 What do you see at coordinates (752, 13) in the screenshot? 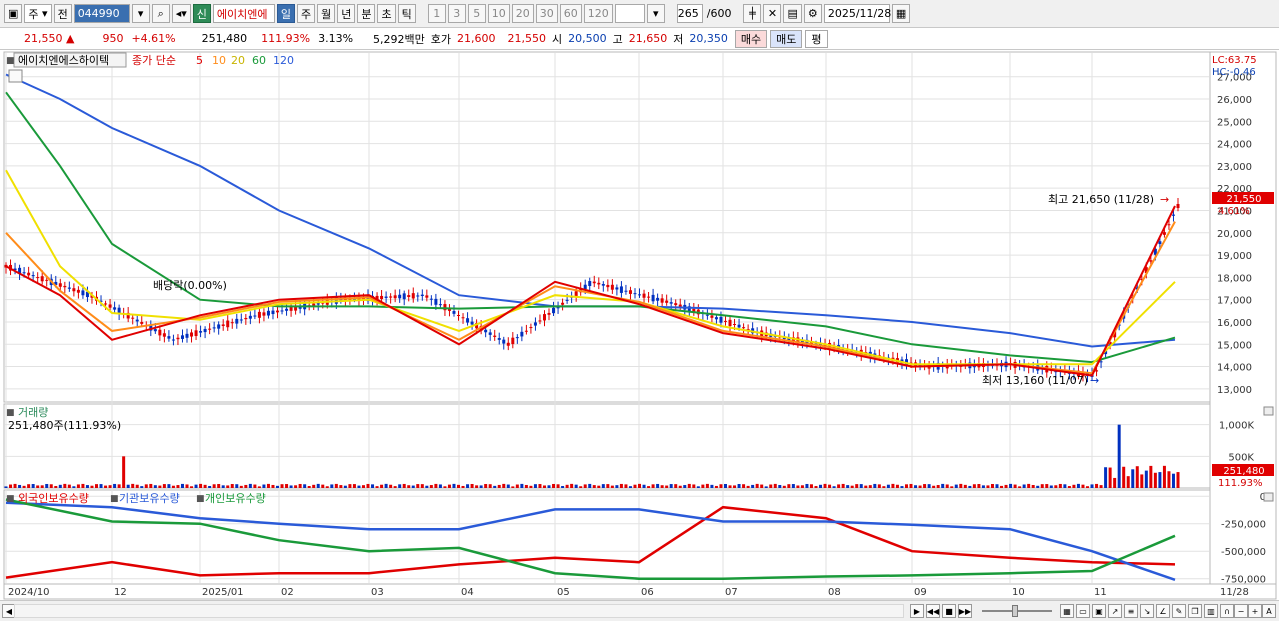
I see `candle-type-icon: ╪` at bounding box center [752, 13].